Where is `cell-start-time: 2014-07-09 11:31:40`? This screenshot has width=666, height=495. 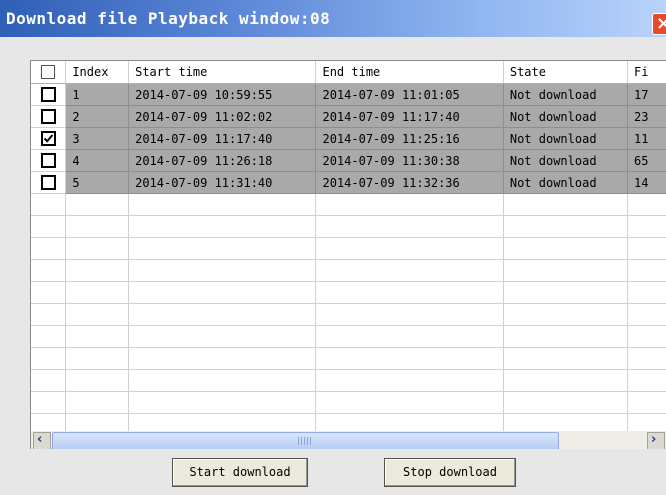 cell-start-time: 2014-07-09 11:31:40 is located at coordinates (222, 182).